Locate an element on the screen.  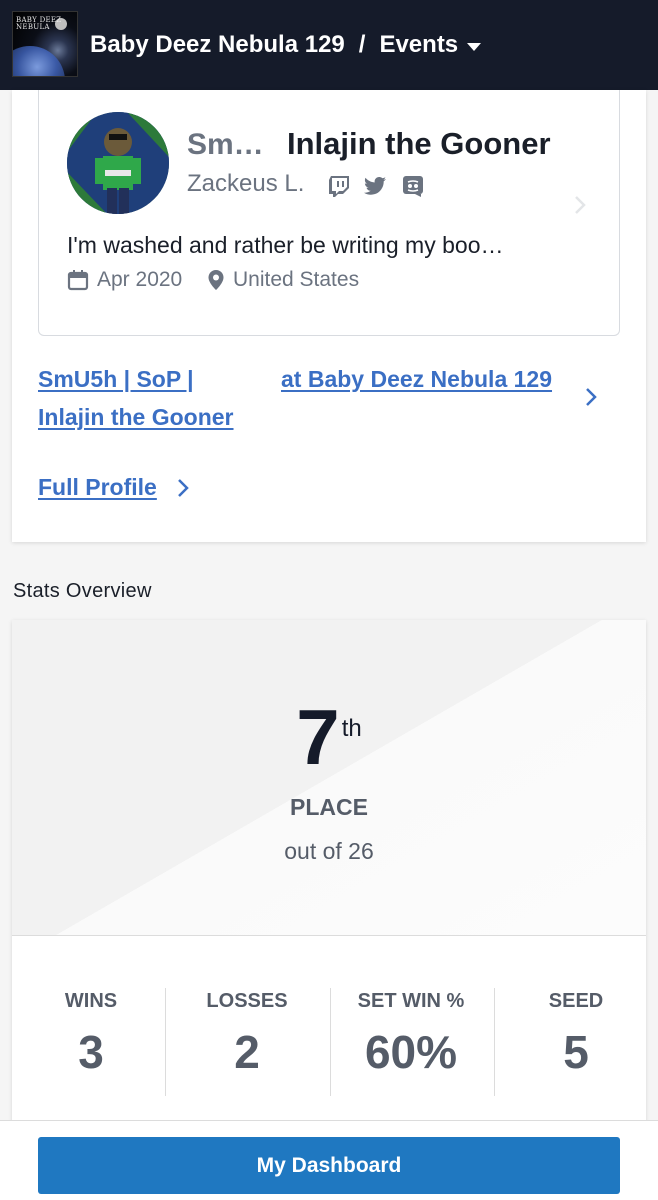
placement-value: 7 is located at coordinates (318, 737).